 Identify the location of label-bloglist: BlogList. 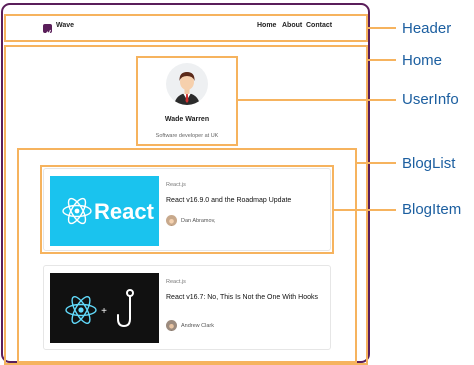
(429, 163).